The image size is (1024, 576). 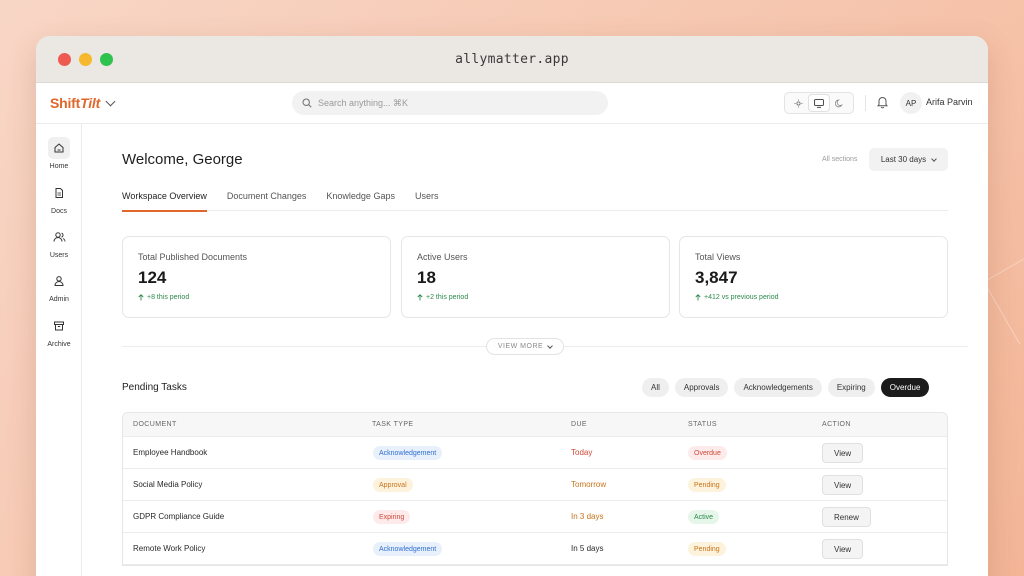 What do you see at coordinates (427, 198) in the screenshot?
I see `tab-users: Users` at bounding box center [427, 198].